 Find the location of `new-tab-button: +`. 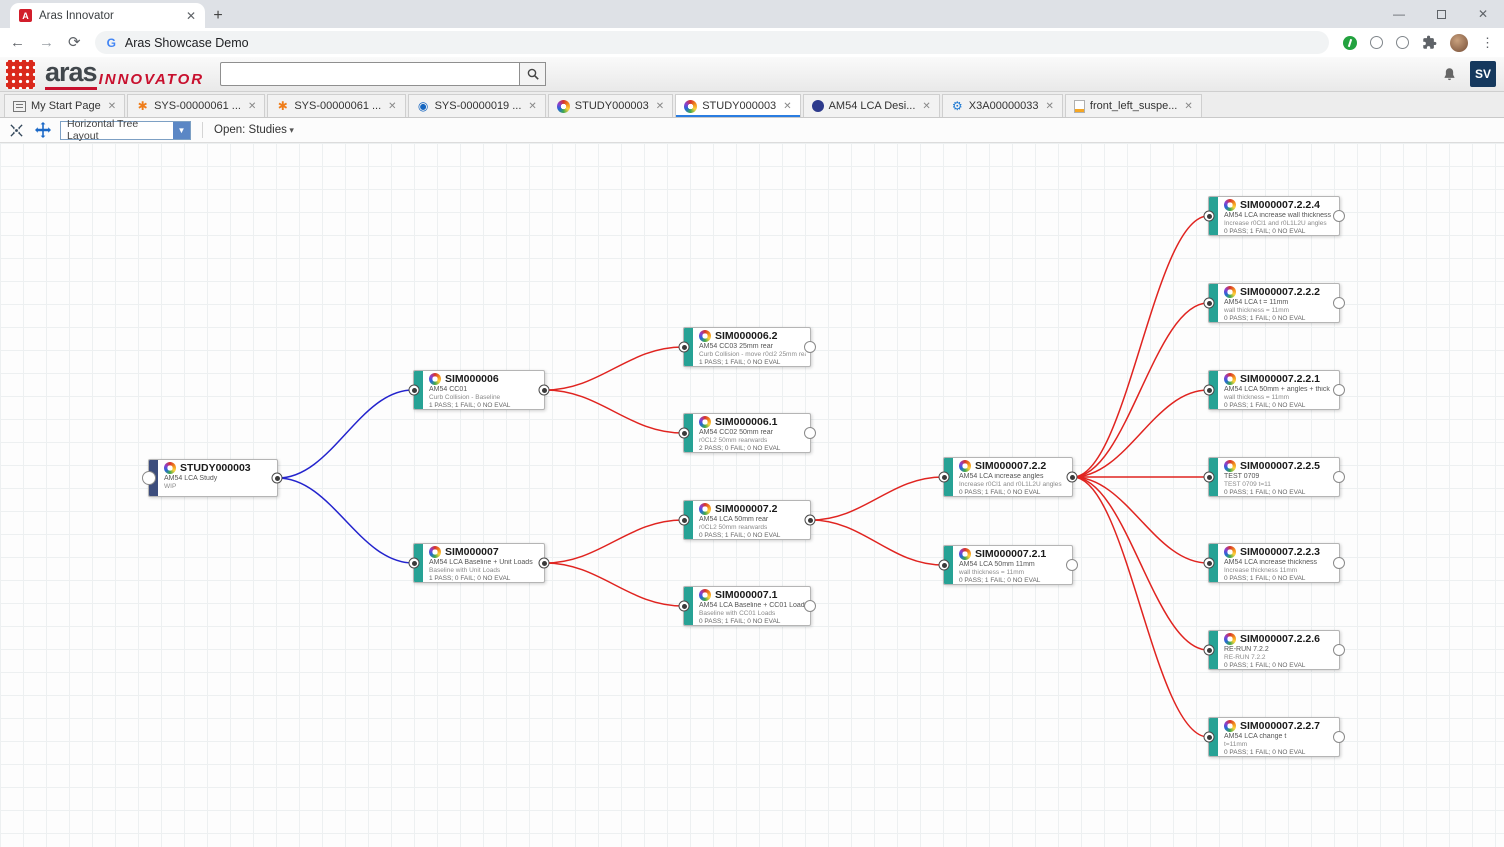

new-tab-button: + is located at coordinates (218, 15).